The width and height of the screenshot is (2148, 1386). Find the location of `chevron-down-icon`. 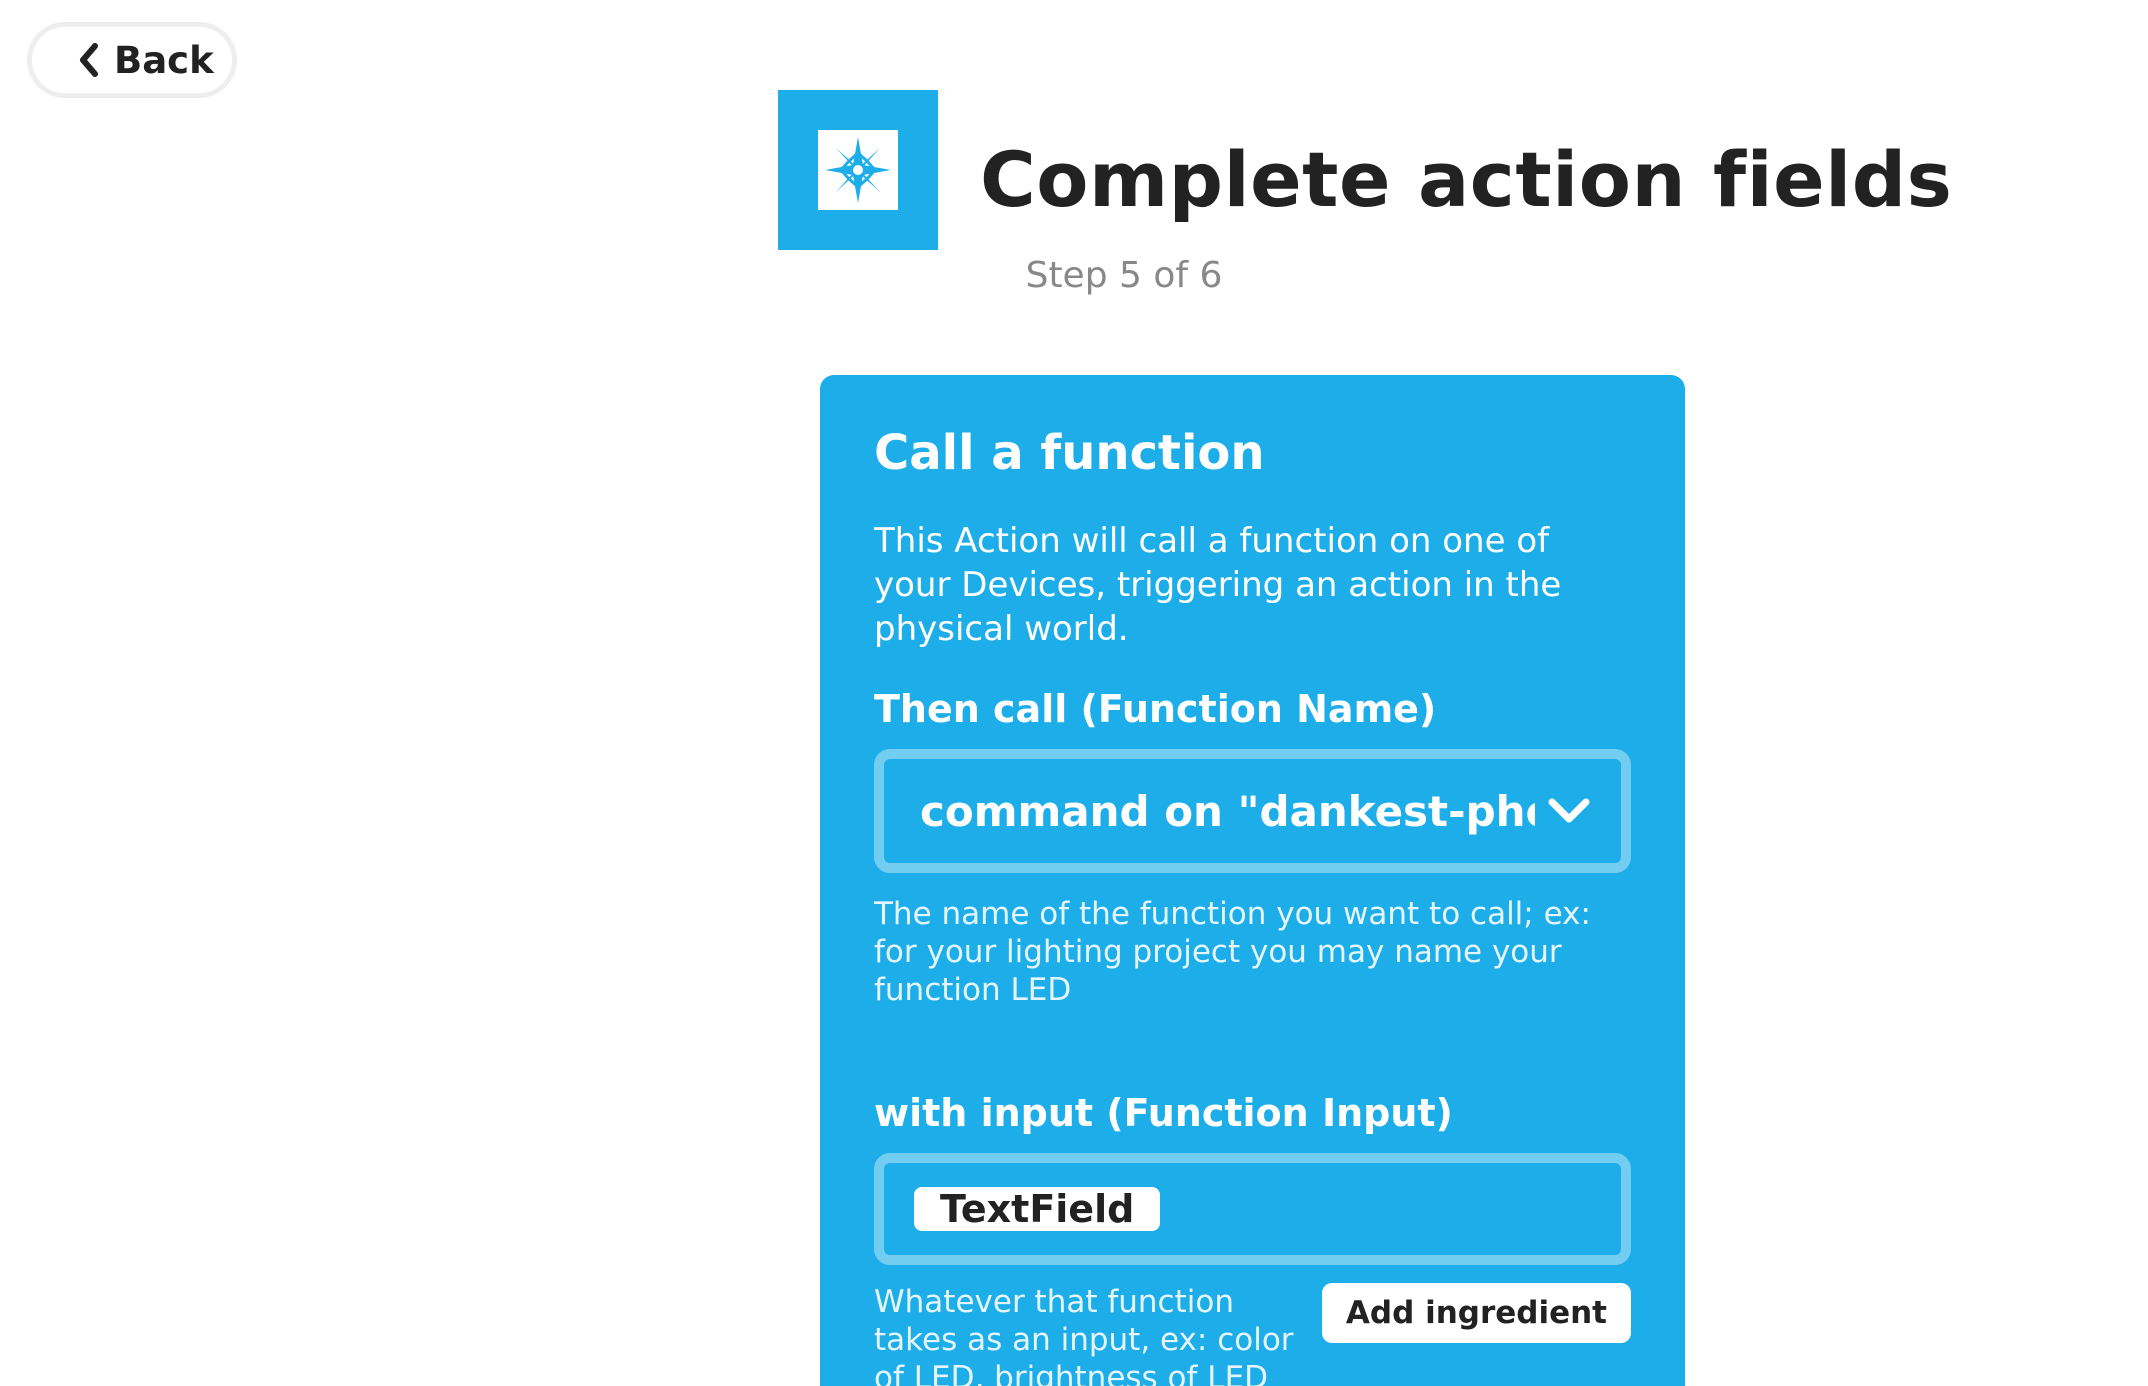

chevron-down-icon is located at coordinates (1569, 810).